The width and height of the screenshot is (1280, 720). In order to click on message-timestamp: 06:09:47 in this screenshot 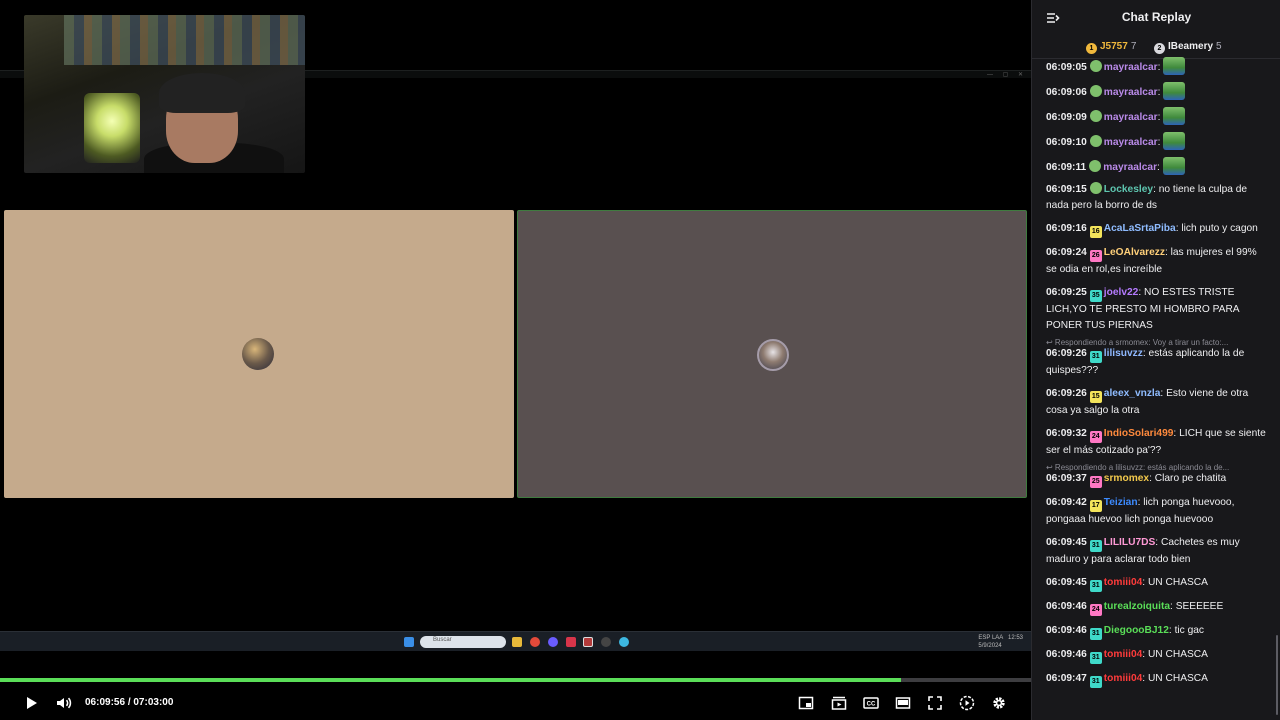, I will do `click(1066, 678)`.